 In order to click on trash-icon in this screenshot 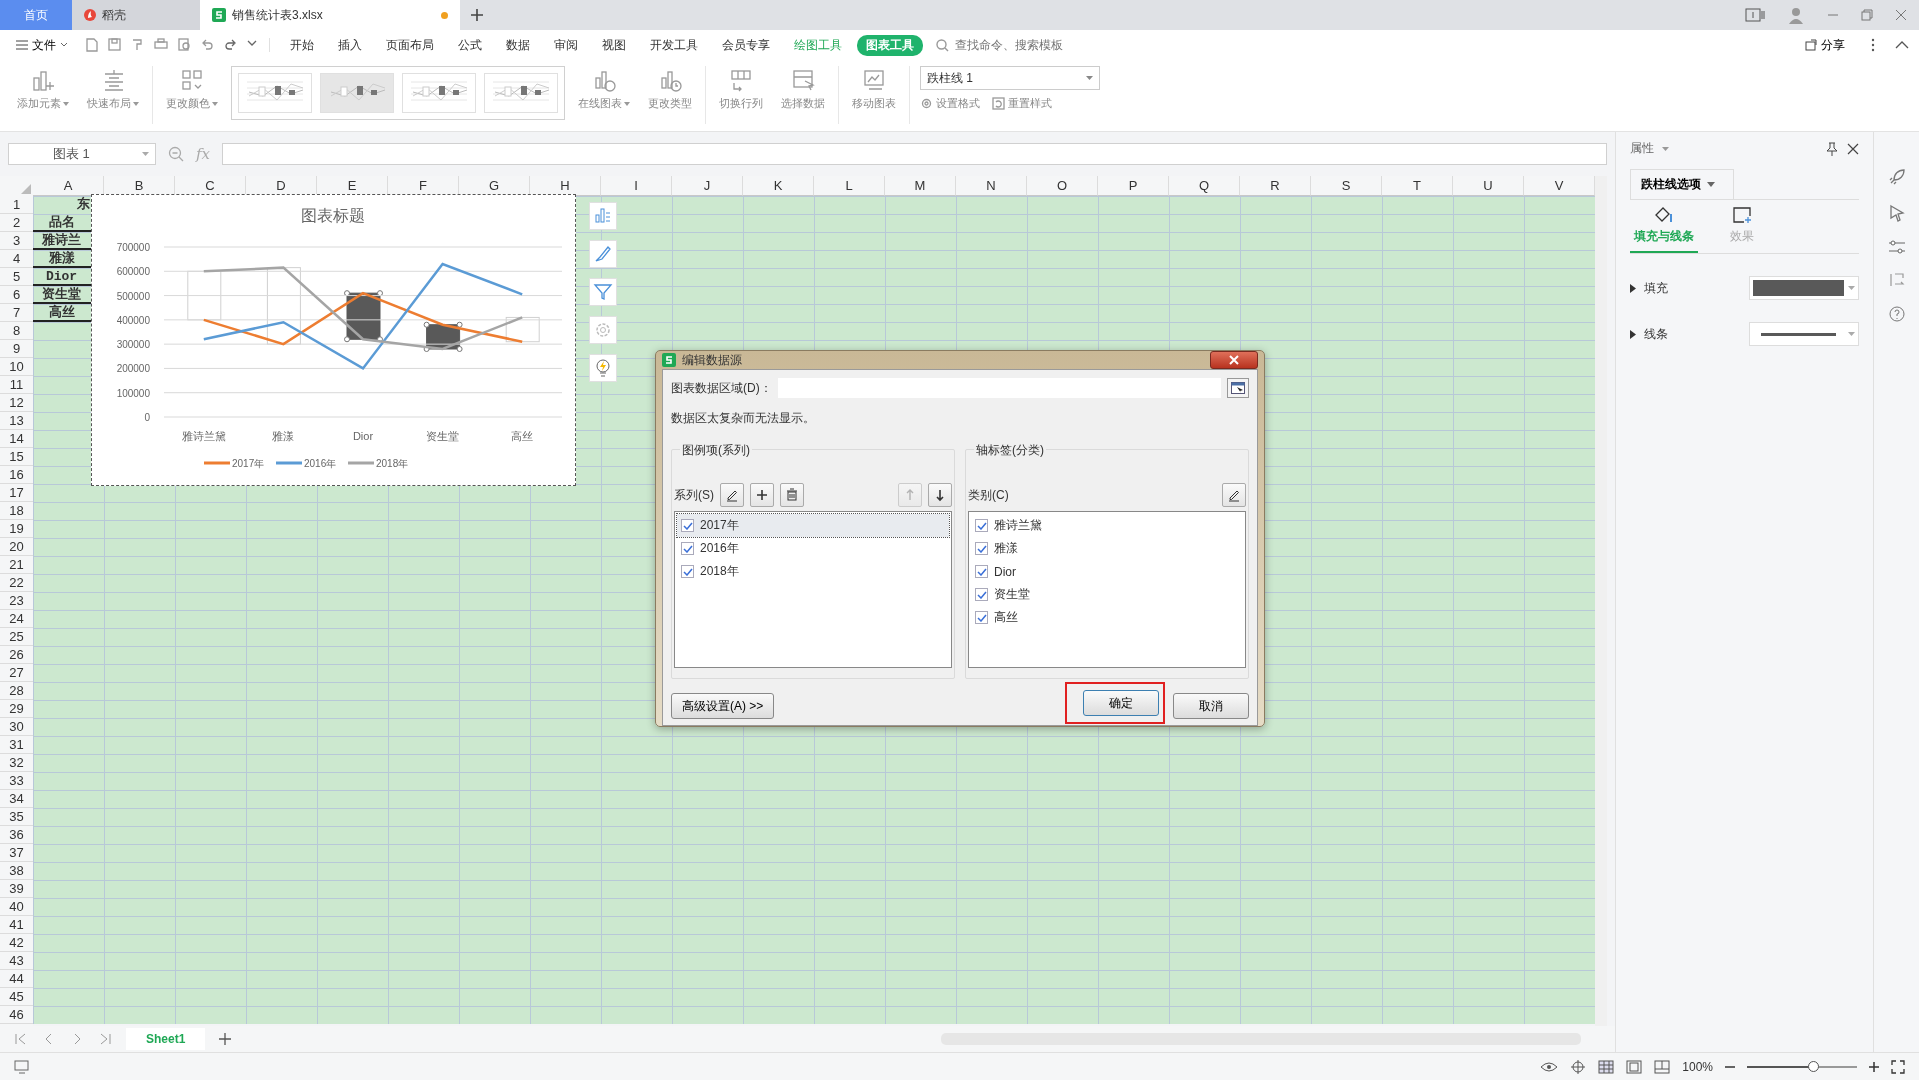, I will do `click(792, 495)`.